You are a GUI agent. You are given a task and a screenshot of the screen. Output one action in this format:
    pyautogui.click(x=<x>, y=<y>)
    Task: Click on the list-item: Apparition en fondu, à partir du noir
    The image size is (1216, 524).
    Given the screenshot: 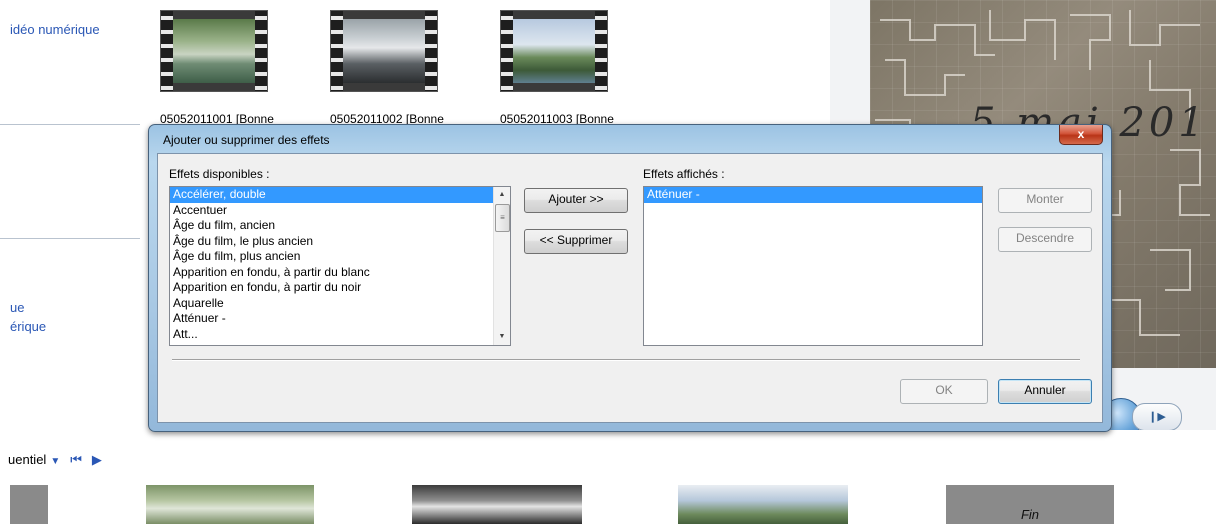 What is the action you would take?
    pyautogui.click(x=340, y=288)
    